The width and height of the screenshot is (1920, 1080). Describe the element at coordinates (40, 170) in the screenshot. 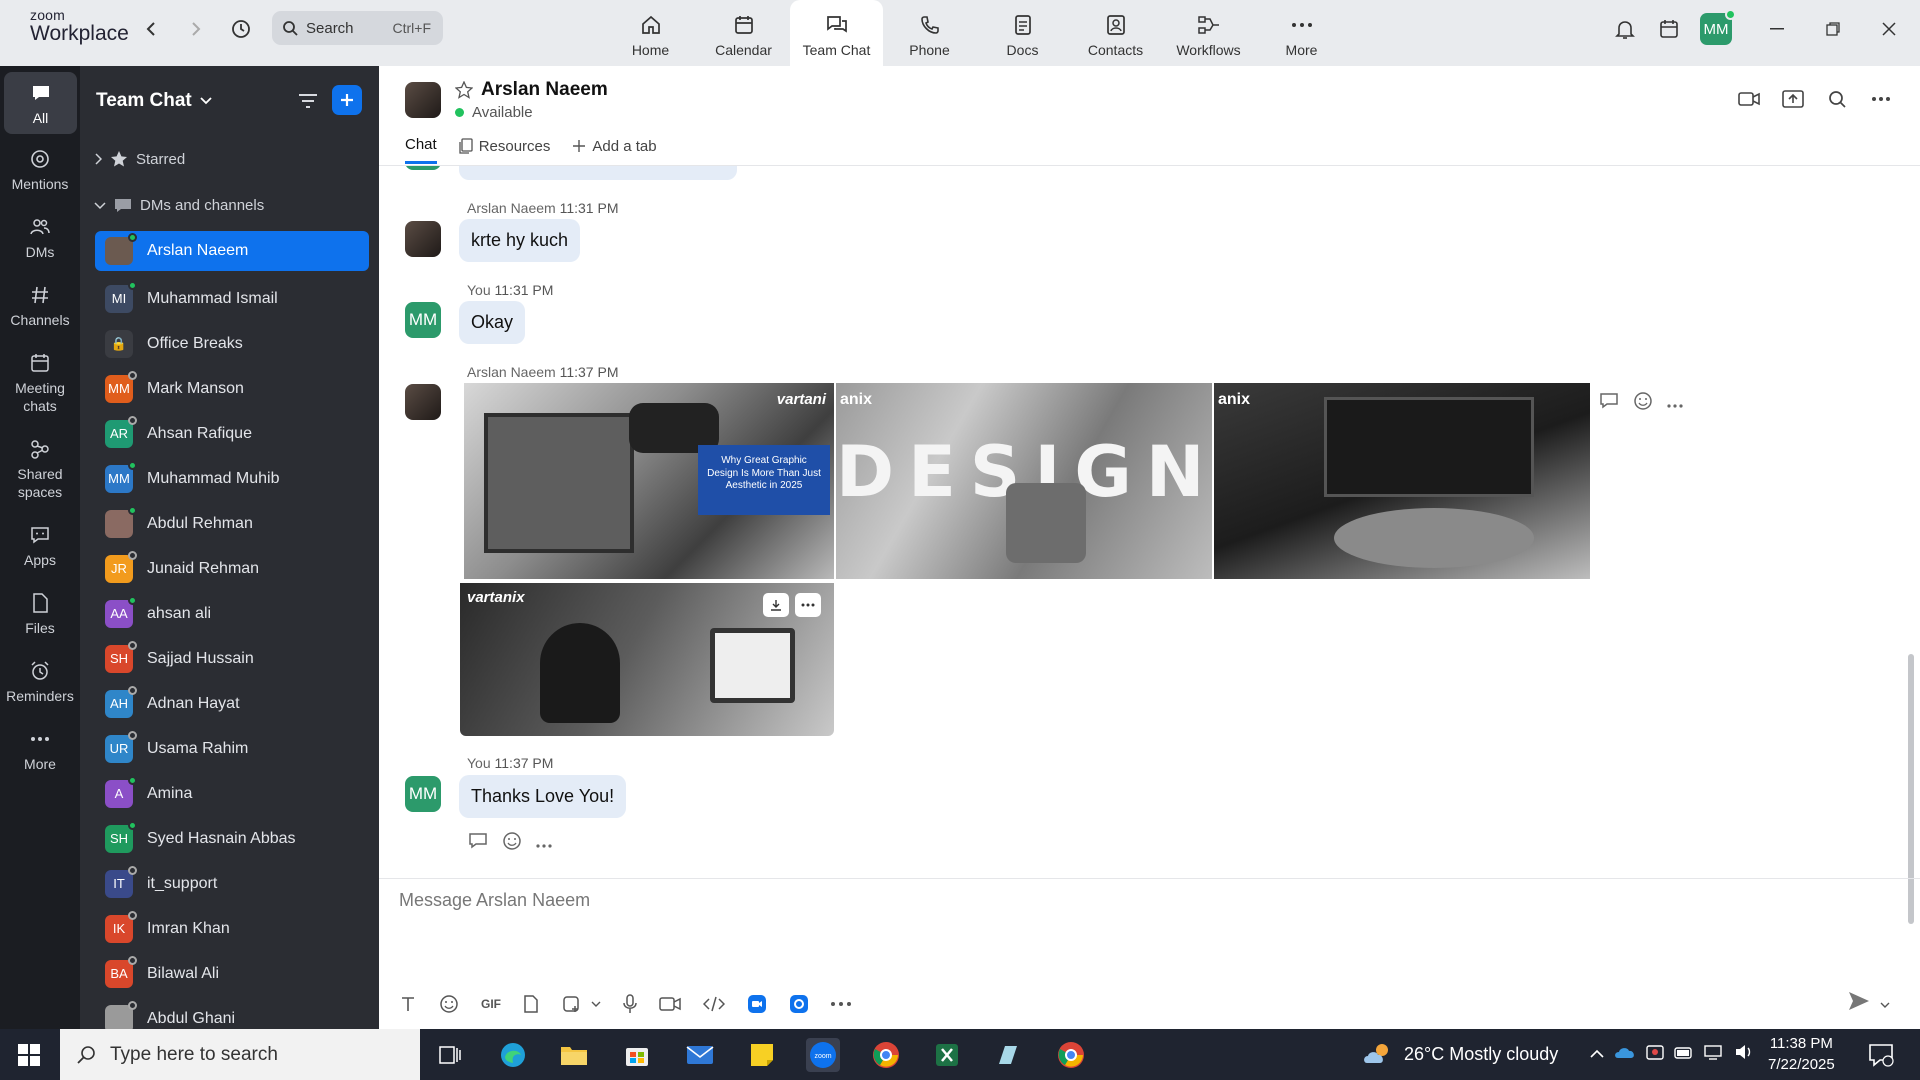

I see `rail-mentions: Mentions` at that location.